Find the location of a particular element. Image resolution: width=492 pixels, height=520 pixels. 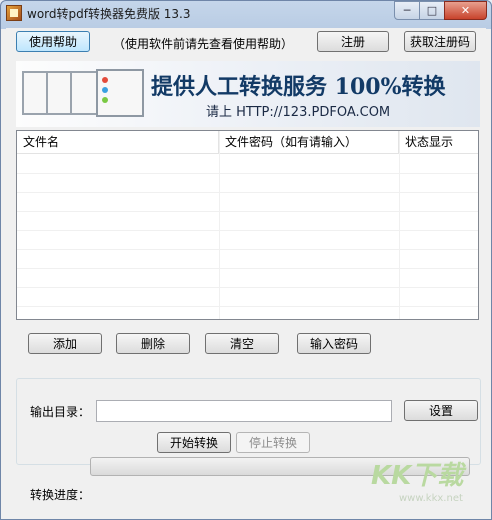

clear-button: 清空 is located at coordinates (242, 343).